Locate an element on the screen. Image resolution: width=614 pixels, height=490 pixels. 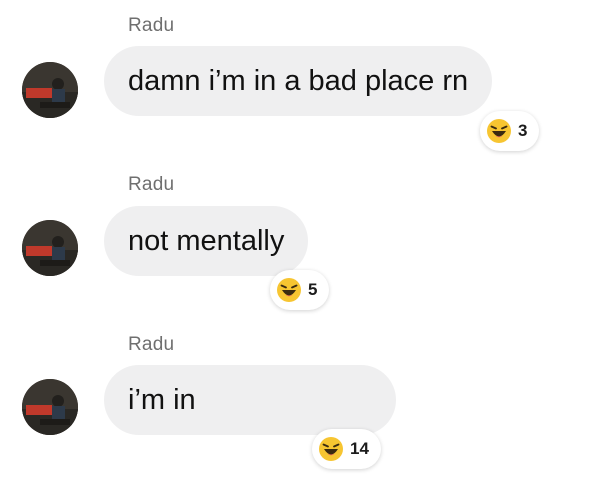
reaction-badge: 14 is located at coordinates (346, 449).